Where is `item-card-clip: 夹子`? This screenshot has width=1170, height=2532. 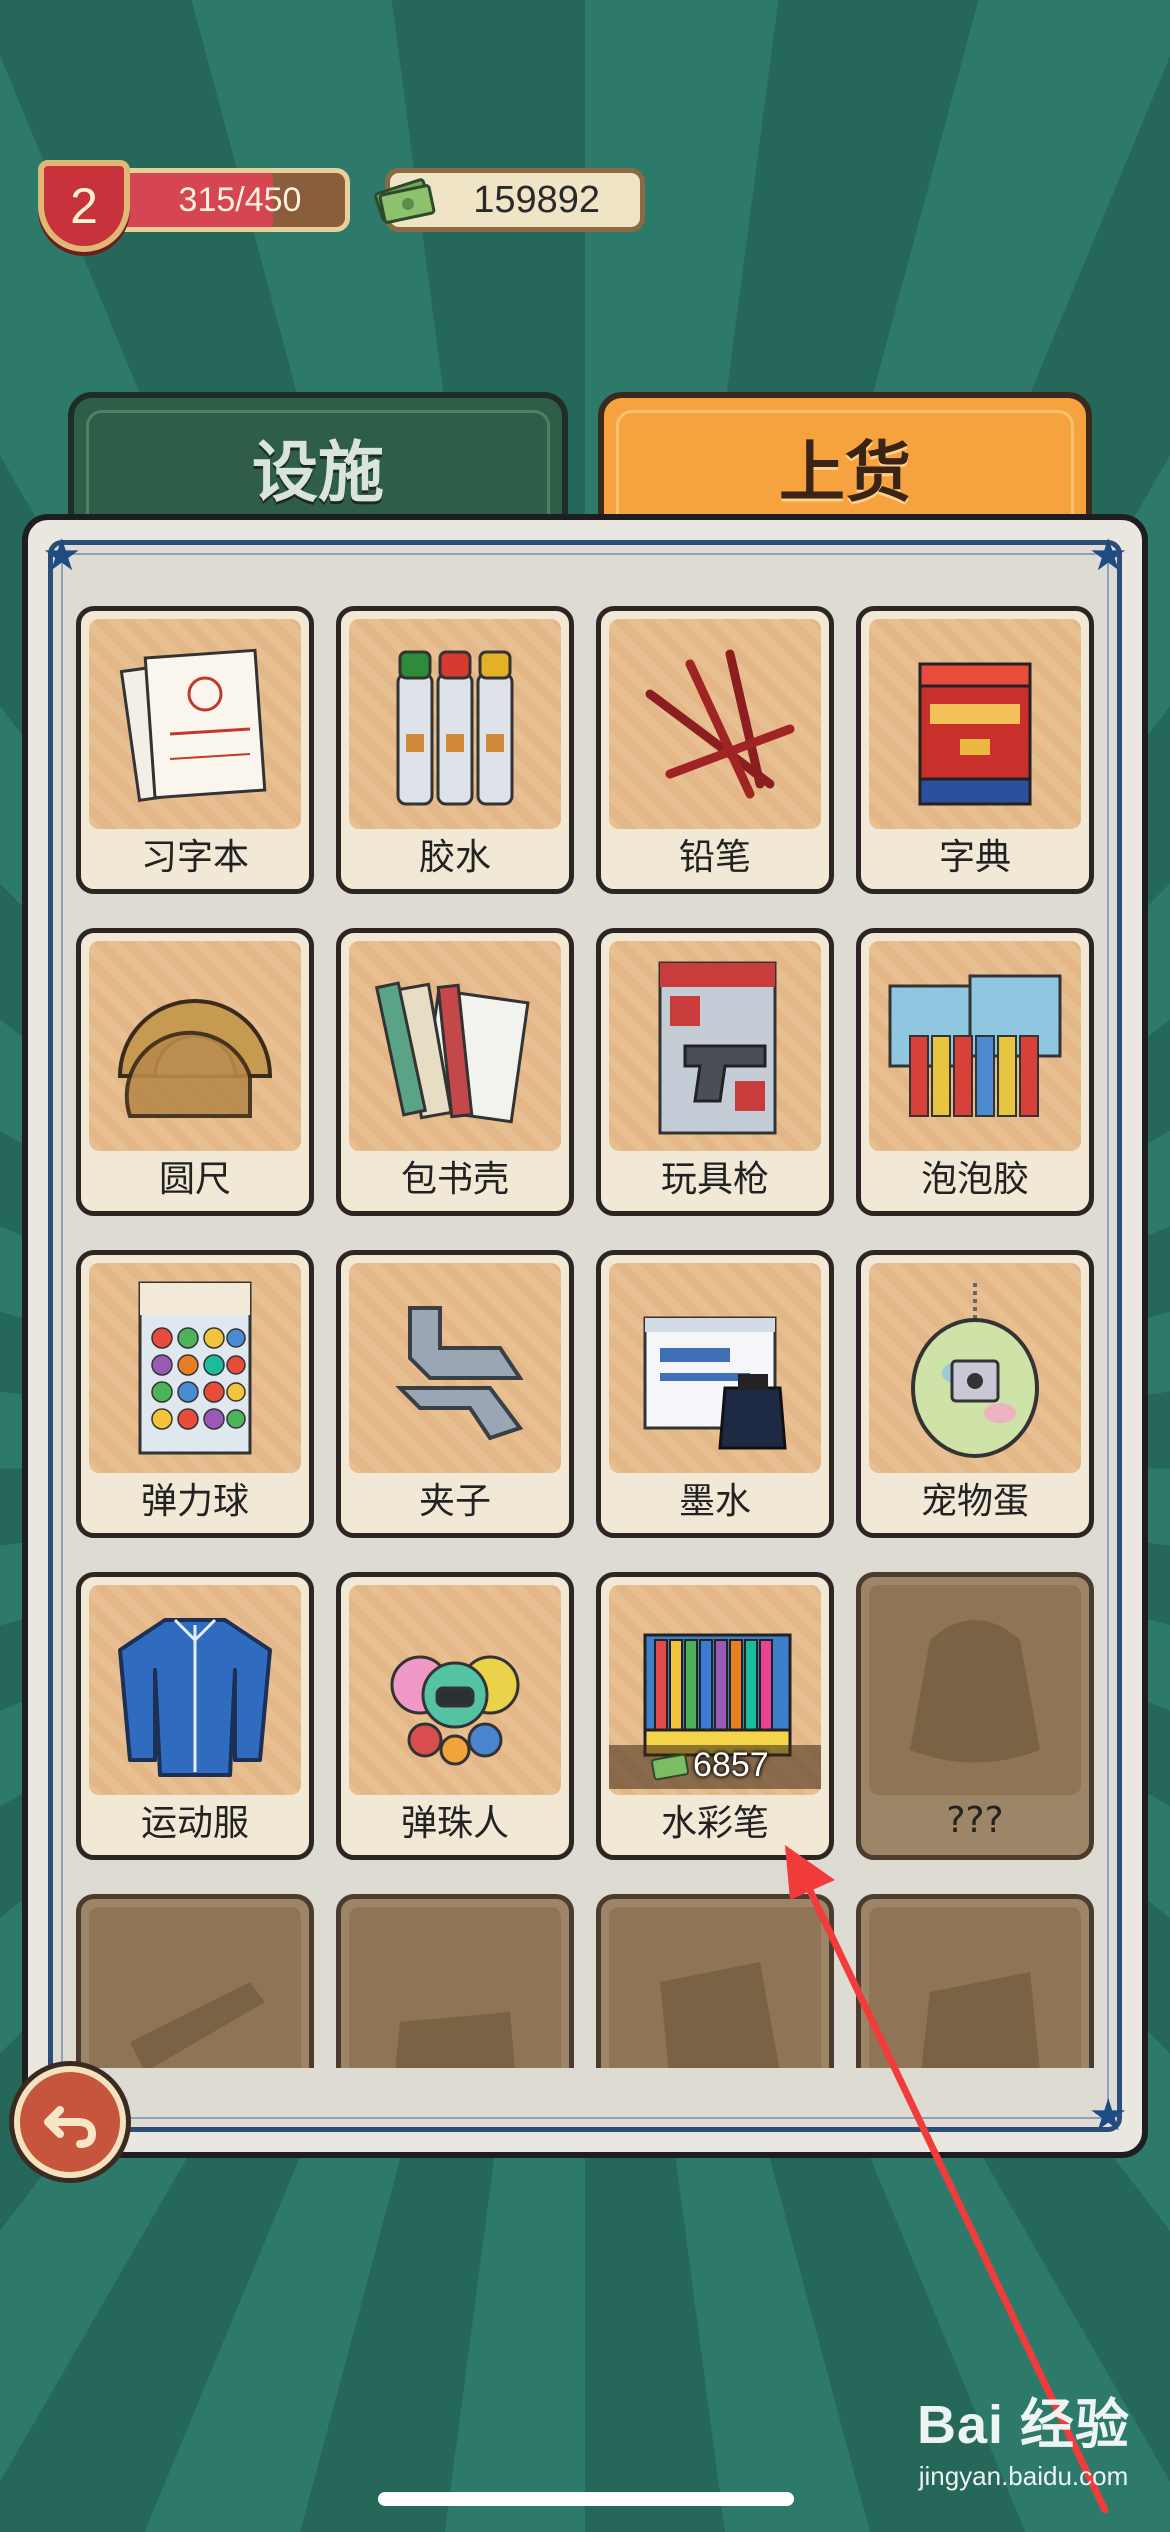
item-card-clip: 夹子 is located at coordinates (455, 1394).